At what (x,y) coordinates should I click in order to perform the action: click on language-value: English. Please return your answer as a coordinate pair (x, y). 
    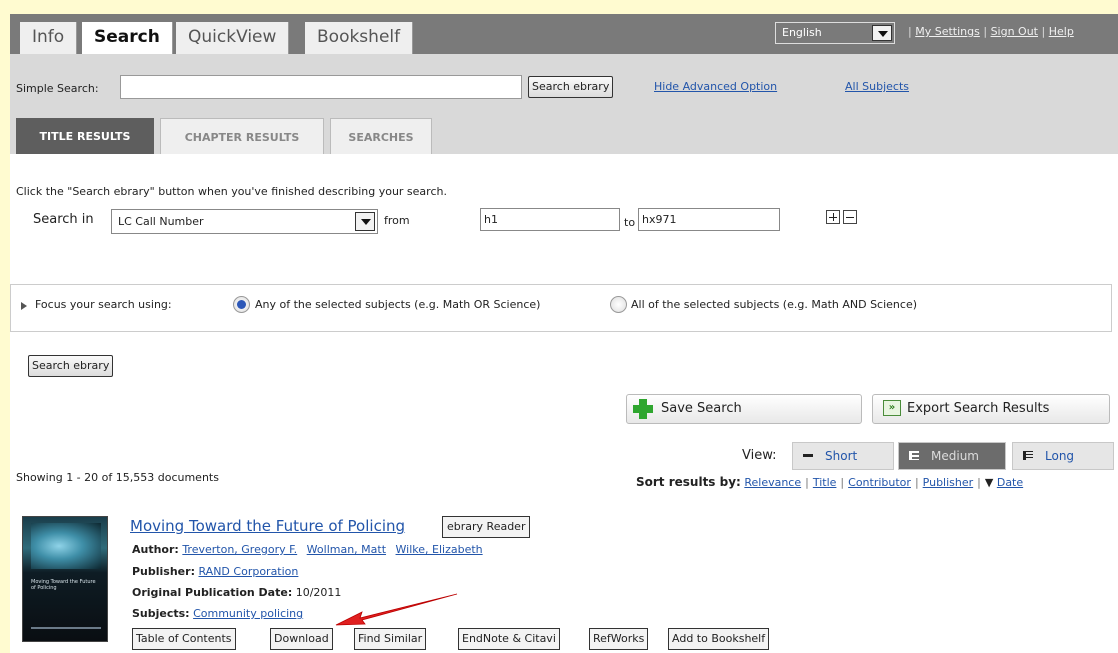
    Looking at the image, I should click on (802, 32).